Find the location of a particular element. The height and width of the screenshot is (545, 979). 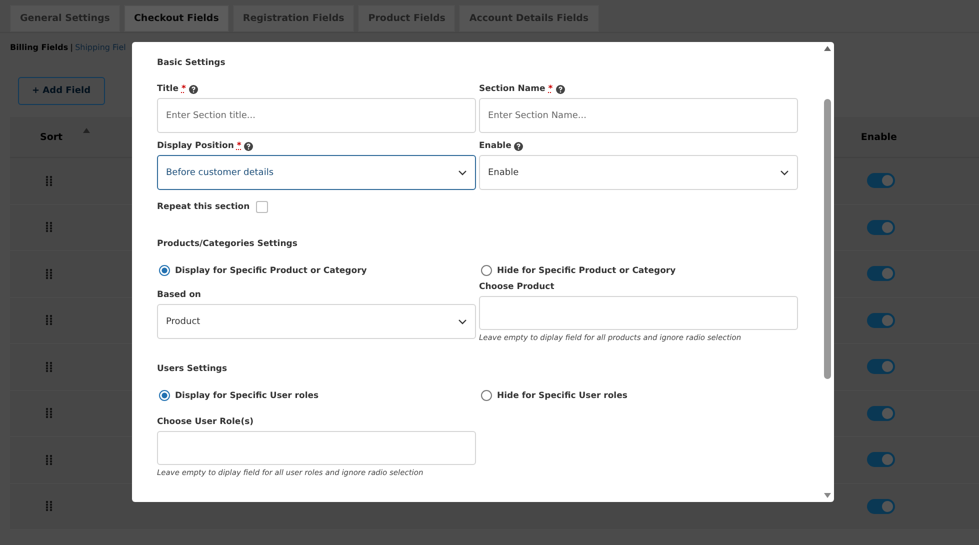

radio-option: Display for Specific User roles is located at coordinates (318, 395).